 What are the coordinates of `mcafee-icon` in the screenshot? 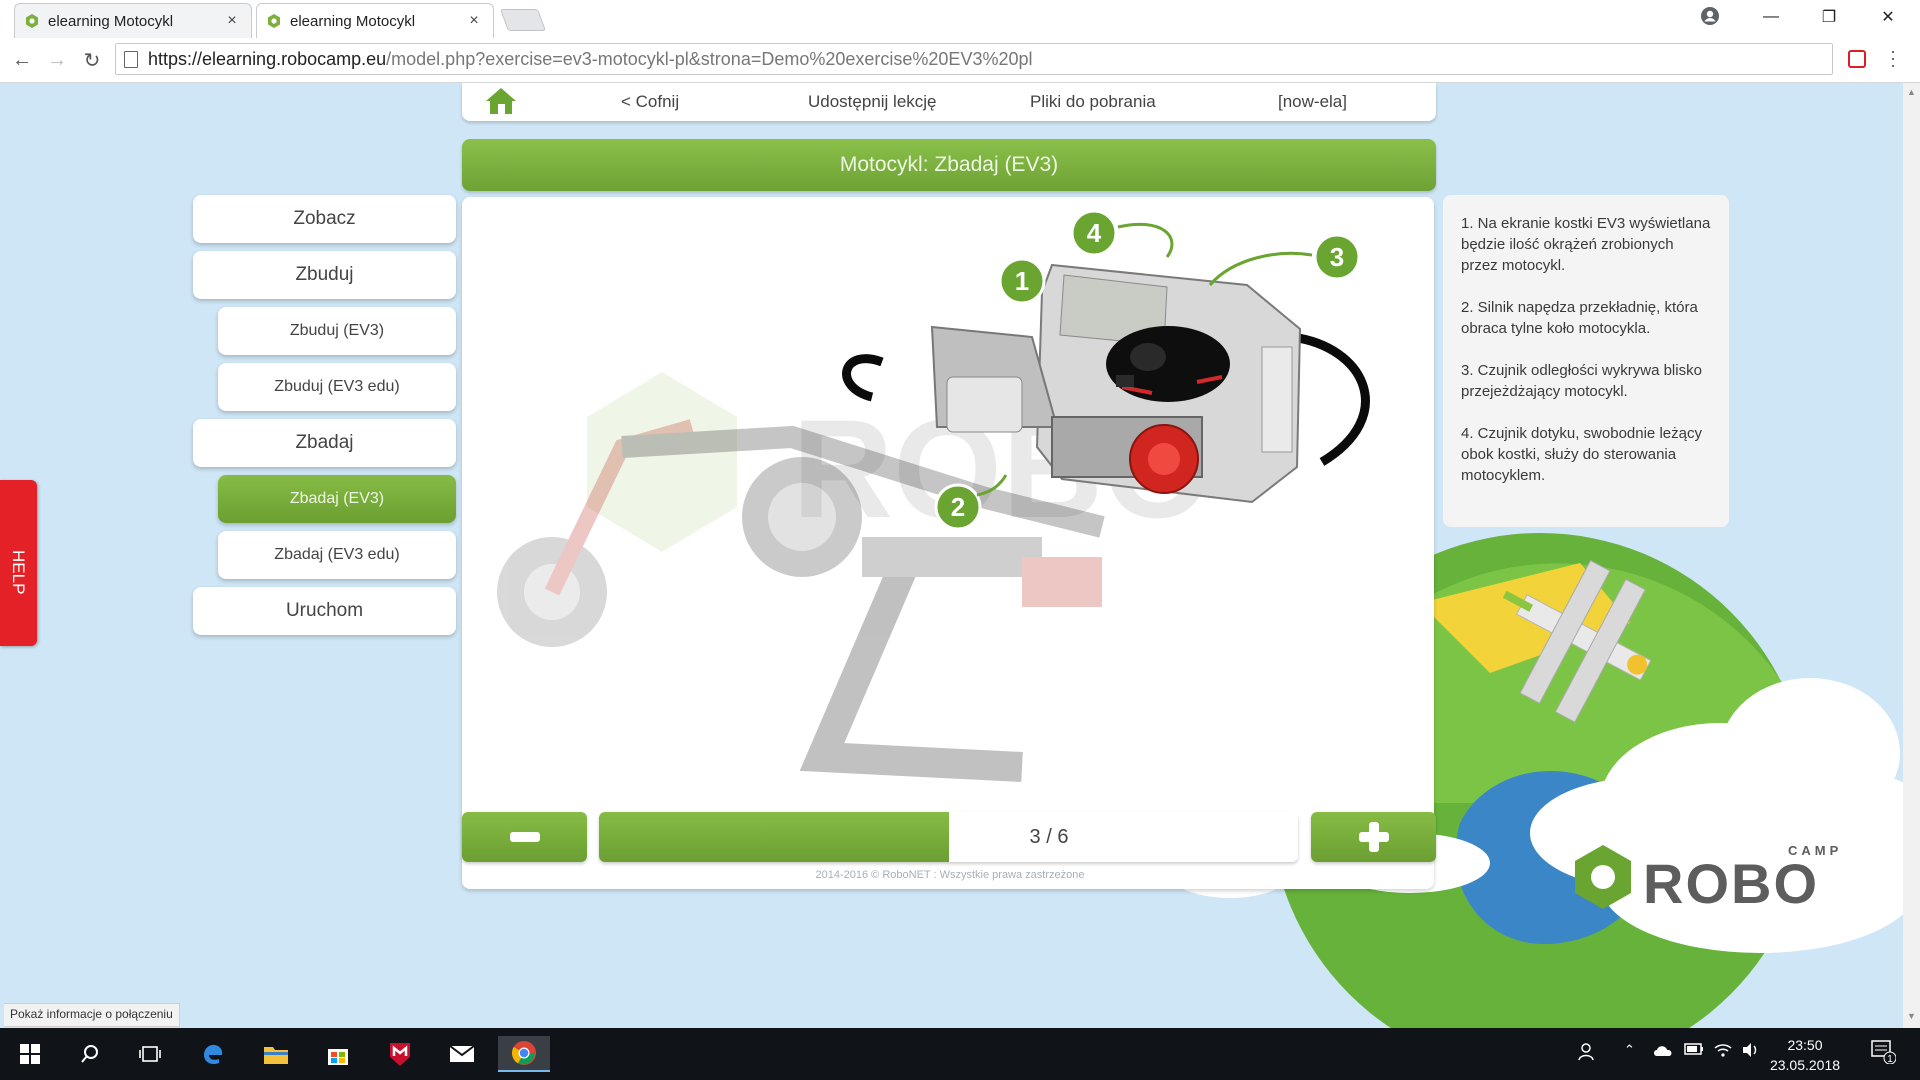 It's located at (400, 1054).